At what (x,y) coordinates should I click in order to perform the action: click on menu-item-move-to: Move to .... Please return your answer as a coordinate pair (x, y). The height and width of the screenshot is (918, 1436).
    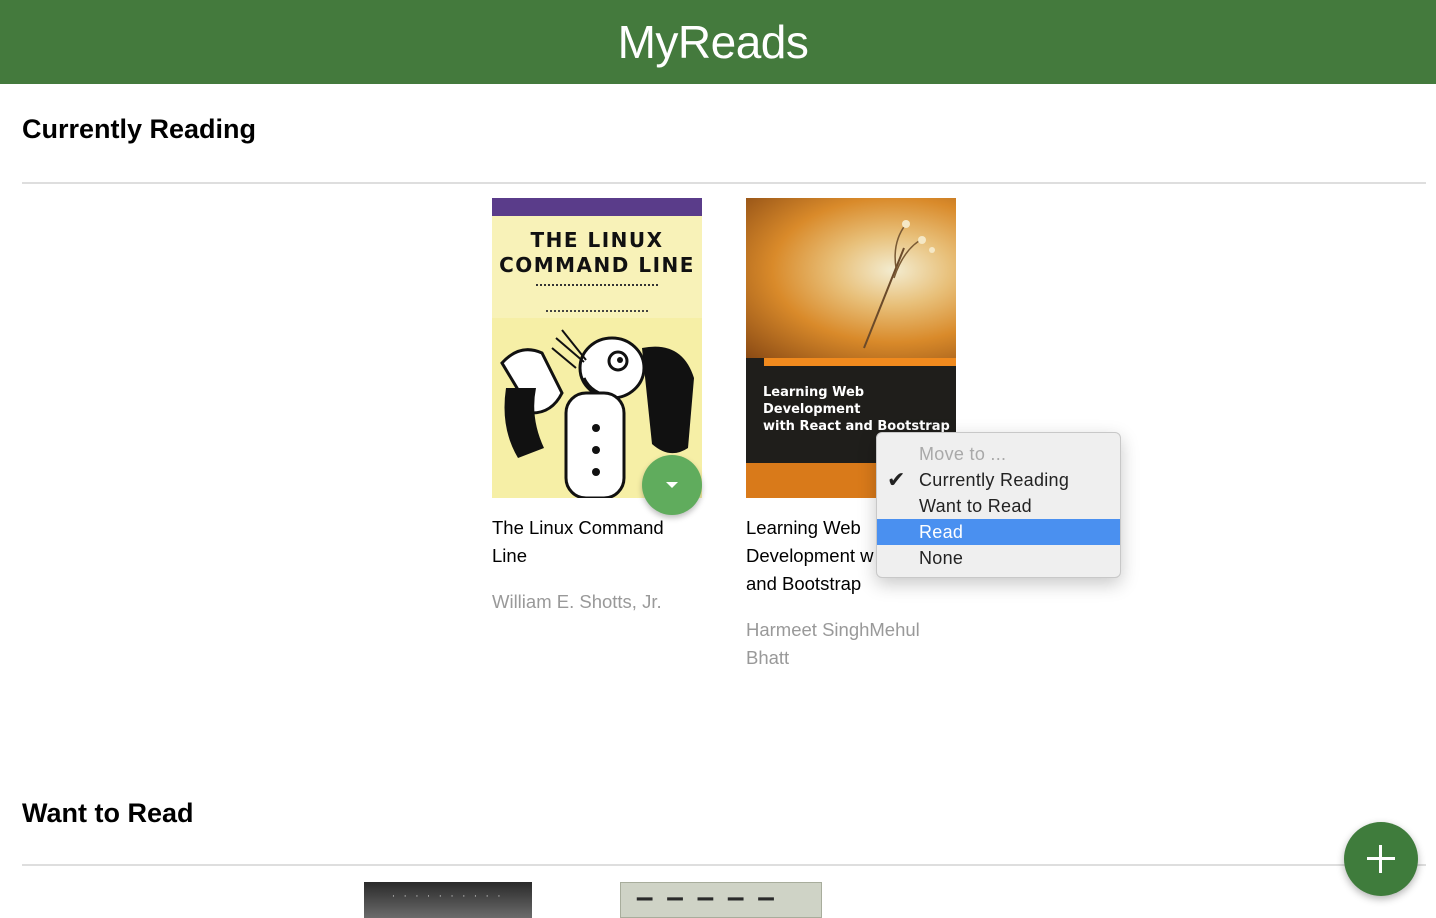
    Looking at the image, I should click on (963, 454).